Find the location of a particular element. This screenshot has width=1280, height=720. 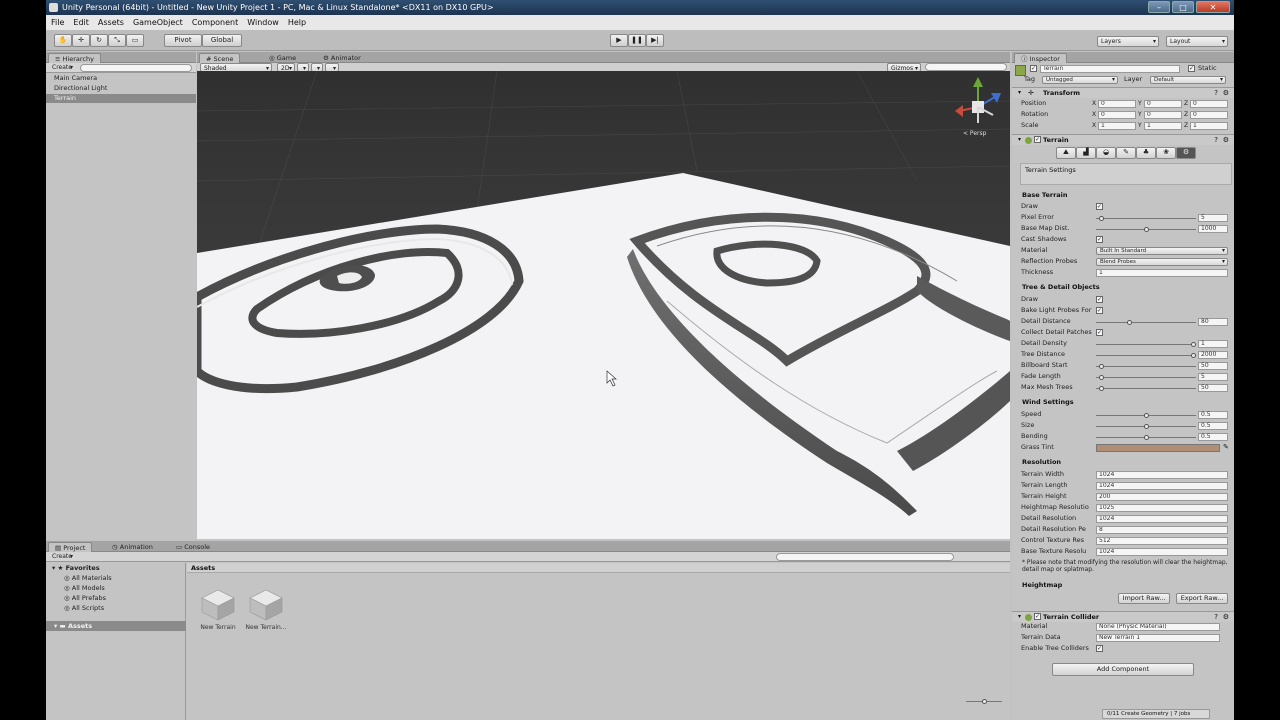

size-slider-knob is located at coordinates (1146, 426).